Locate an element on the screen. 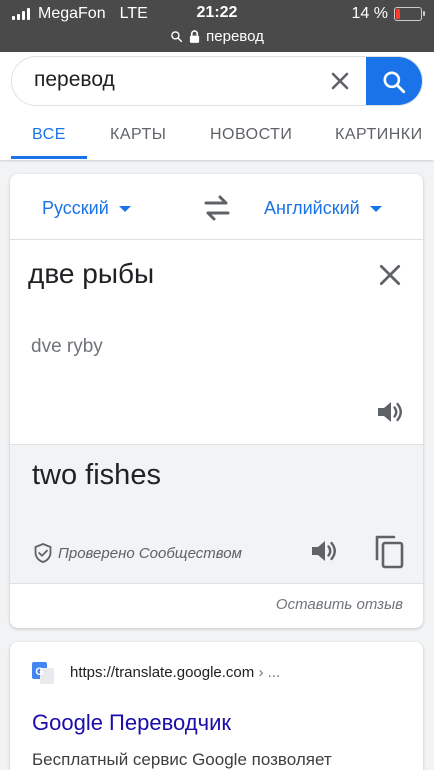 The width and height of the screenshot is (434, 770). battery-level is located at coordinates (398, 14).